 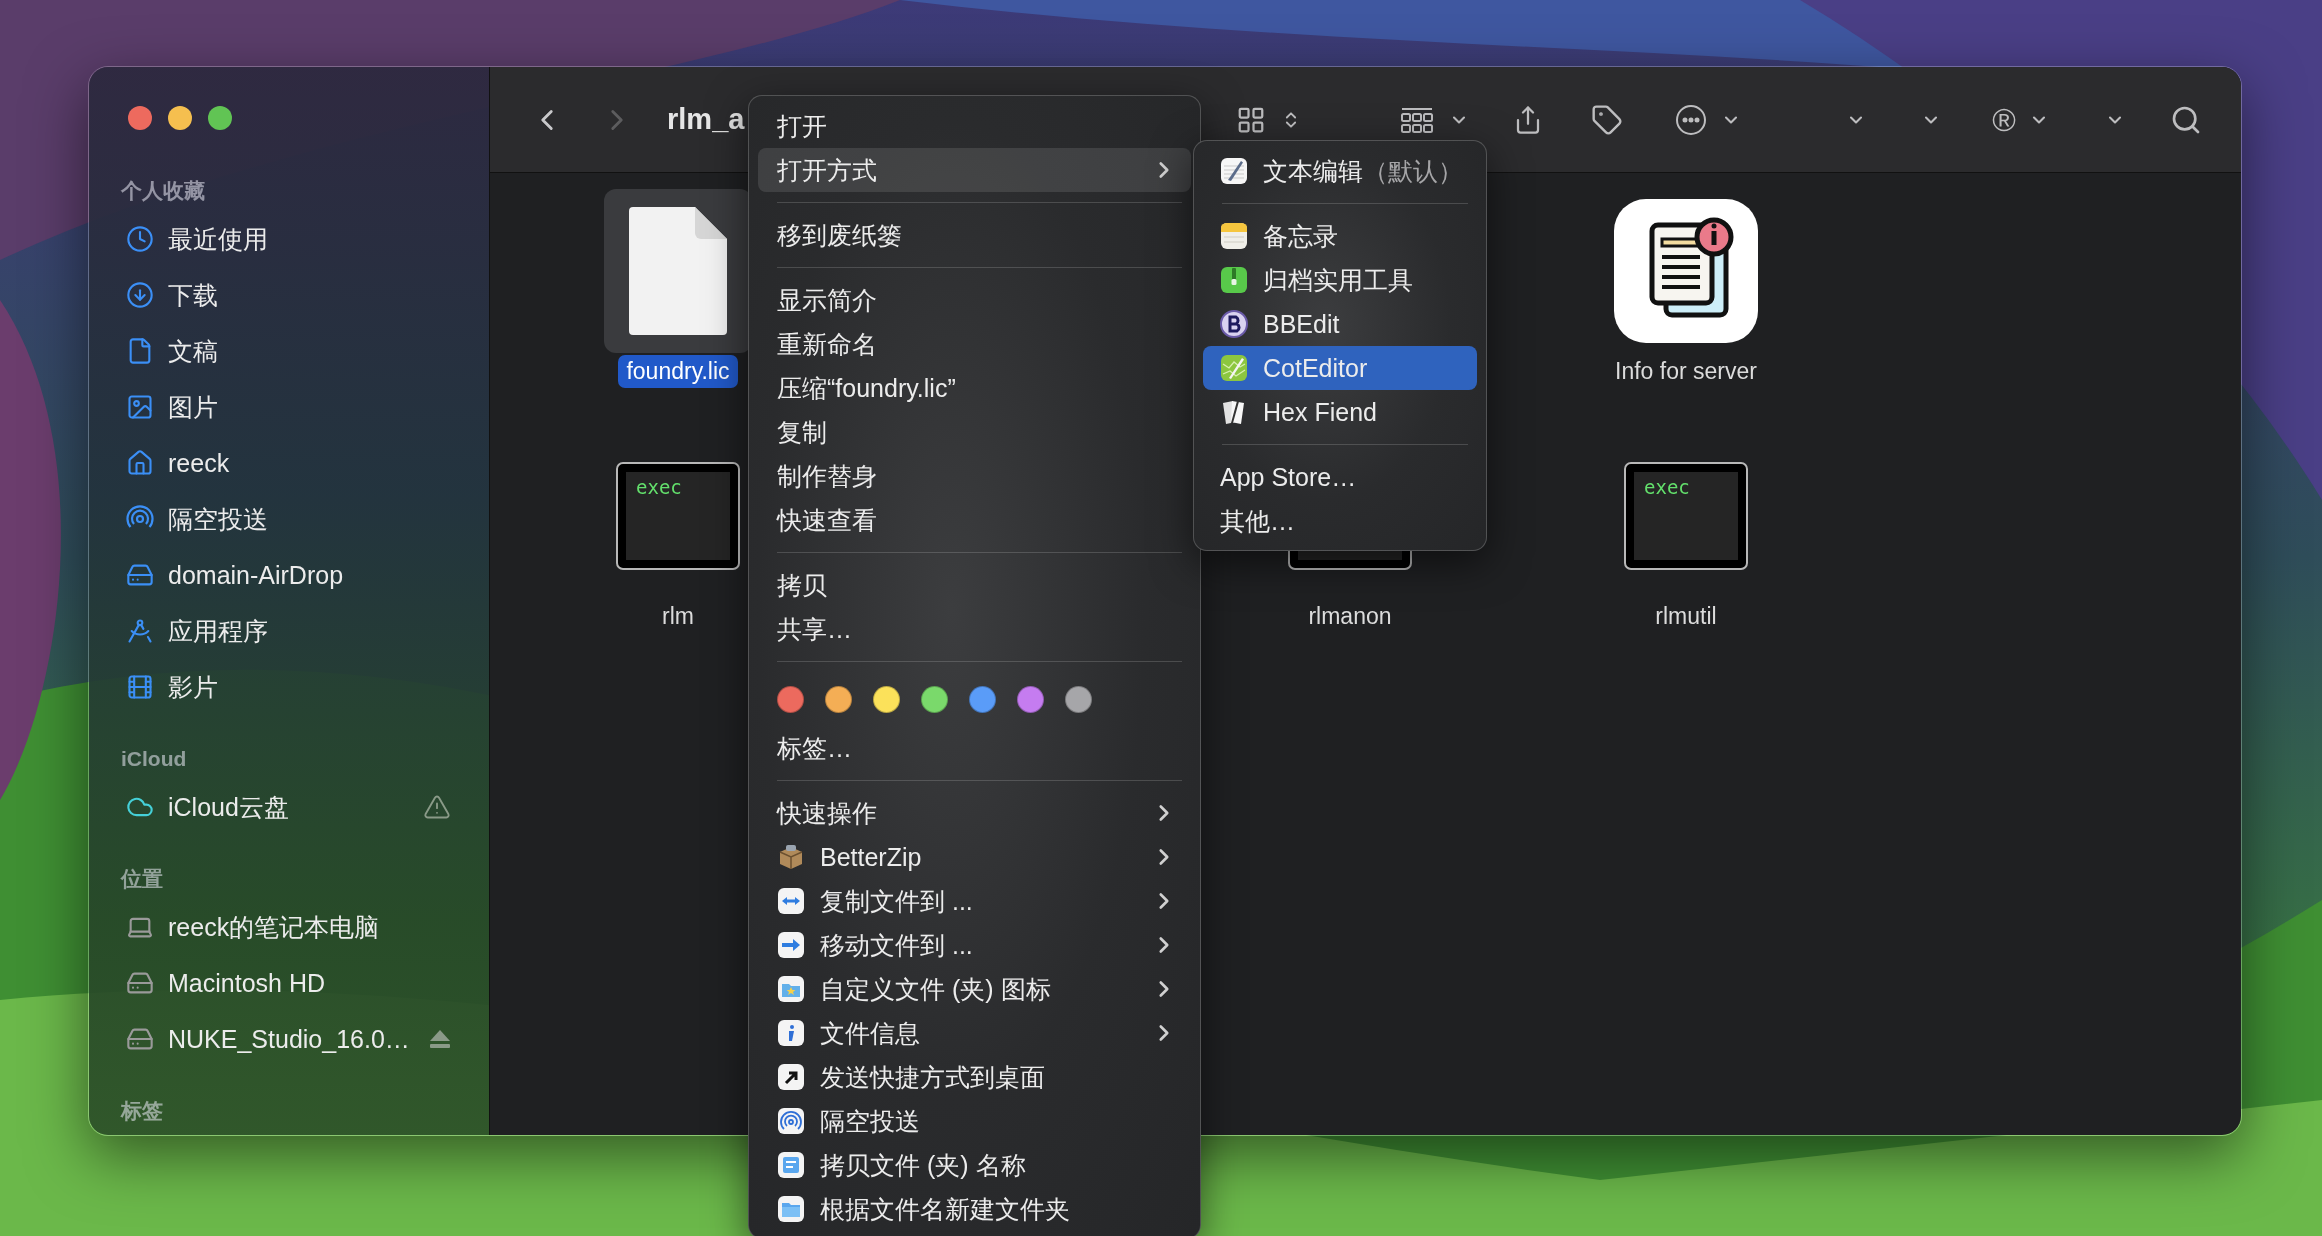 I want to click on menu-item: 根据文件名新建文件夹, so click(x=974, y=1209).